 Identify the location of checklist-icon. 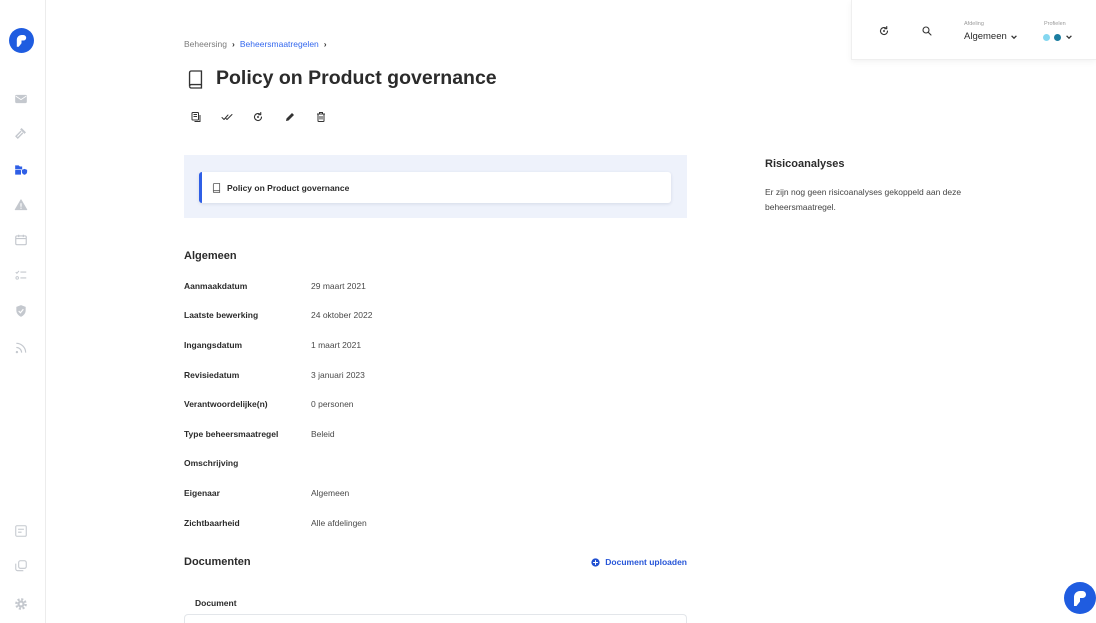
(21, 275).